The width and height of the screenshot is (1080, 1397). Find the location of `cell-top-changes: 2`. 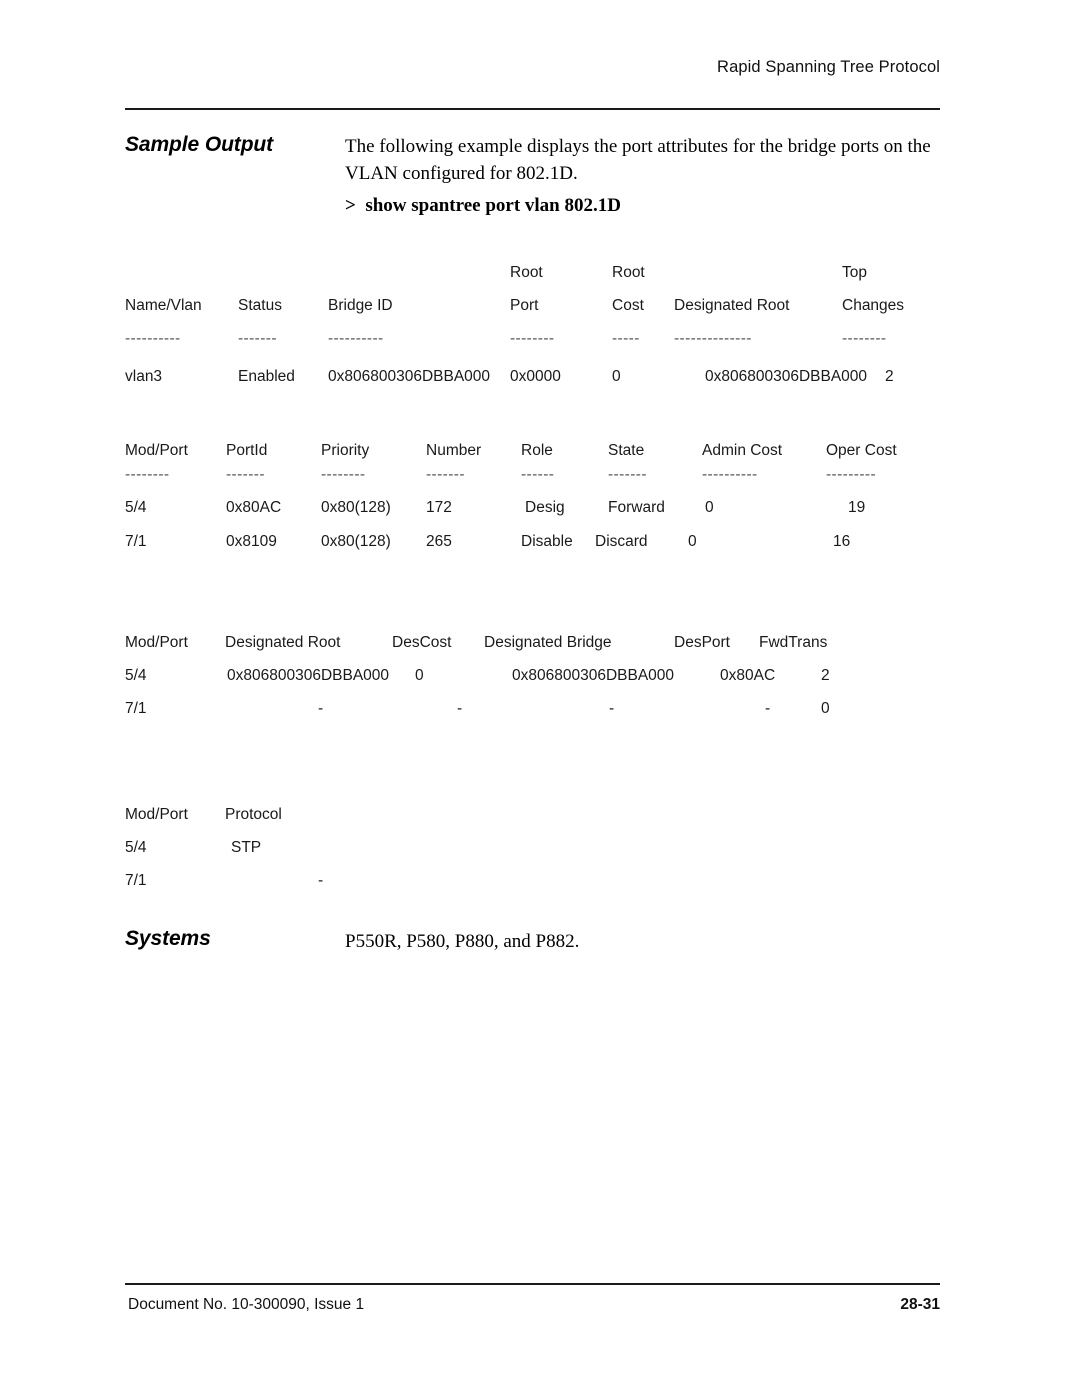

cell-top-changes: 2 is located at coordinates (889, 376).